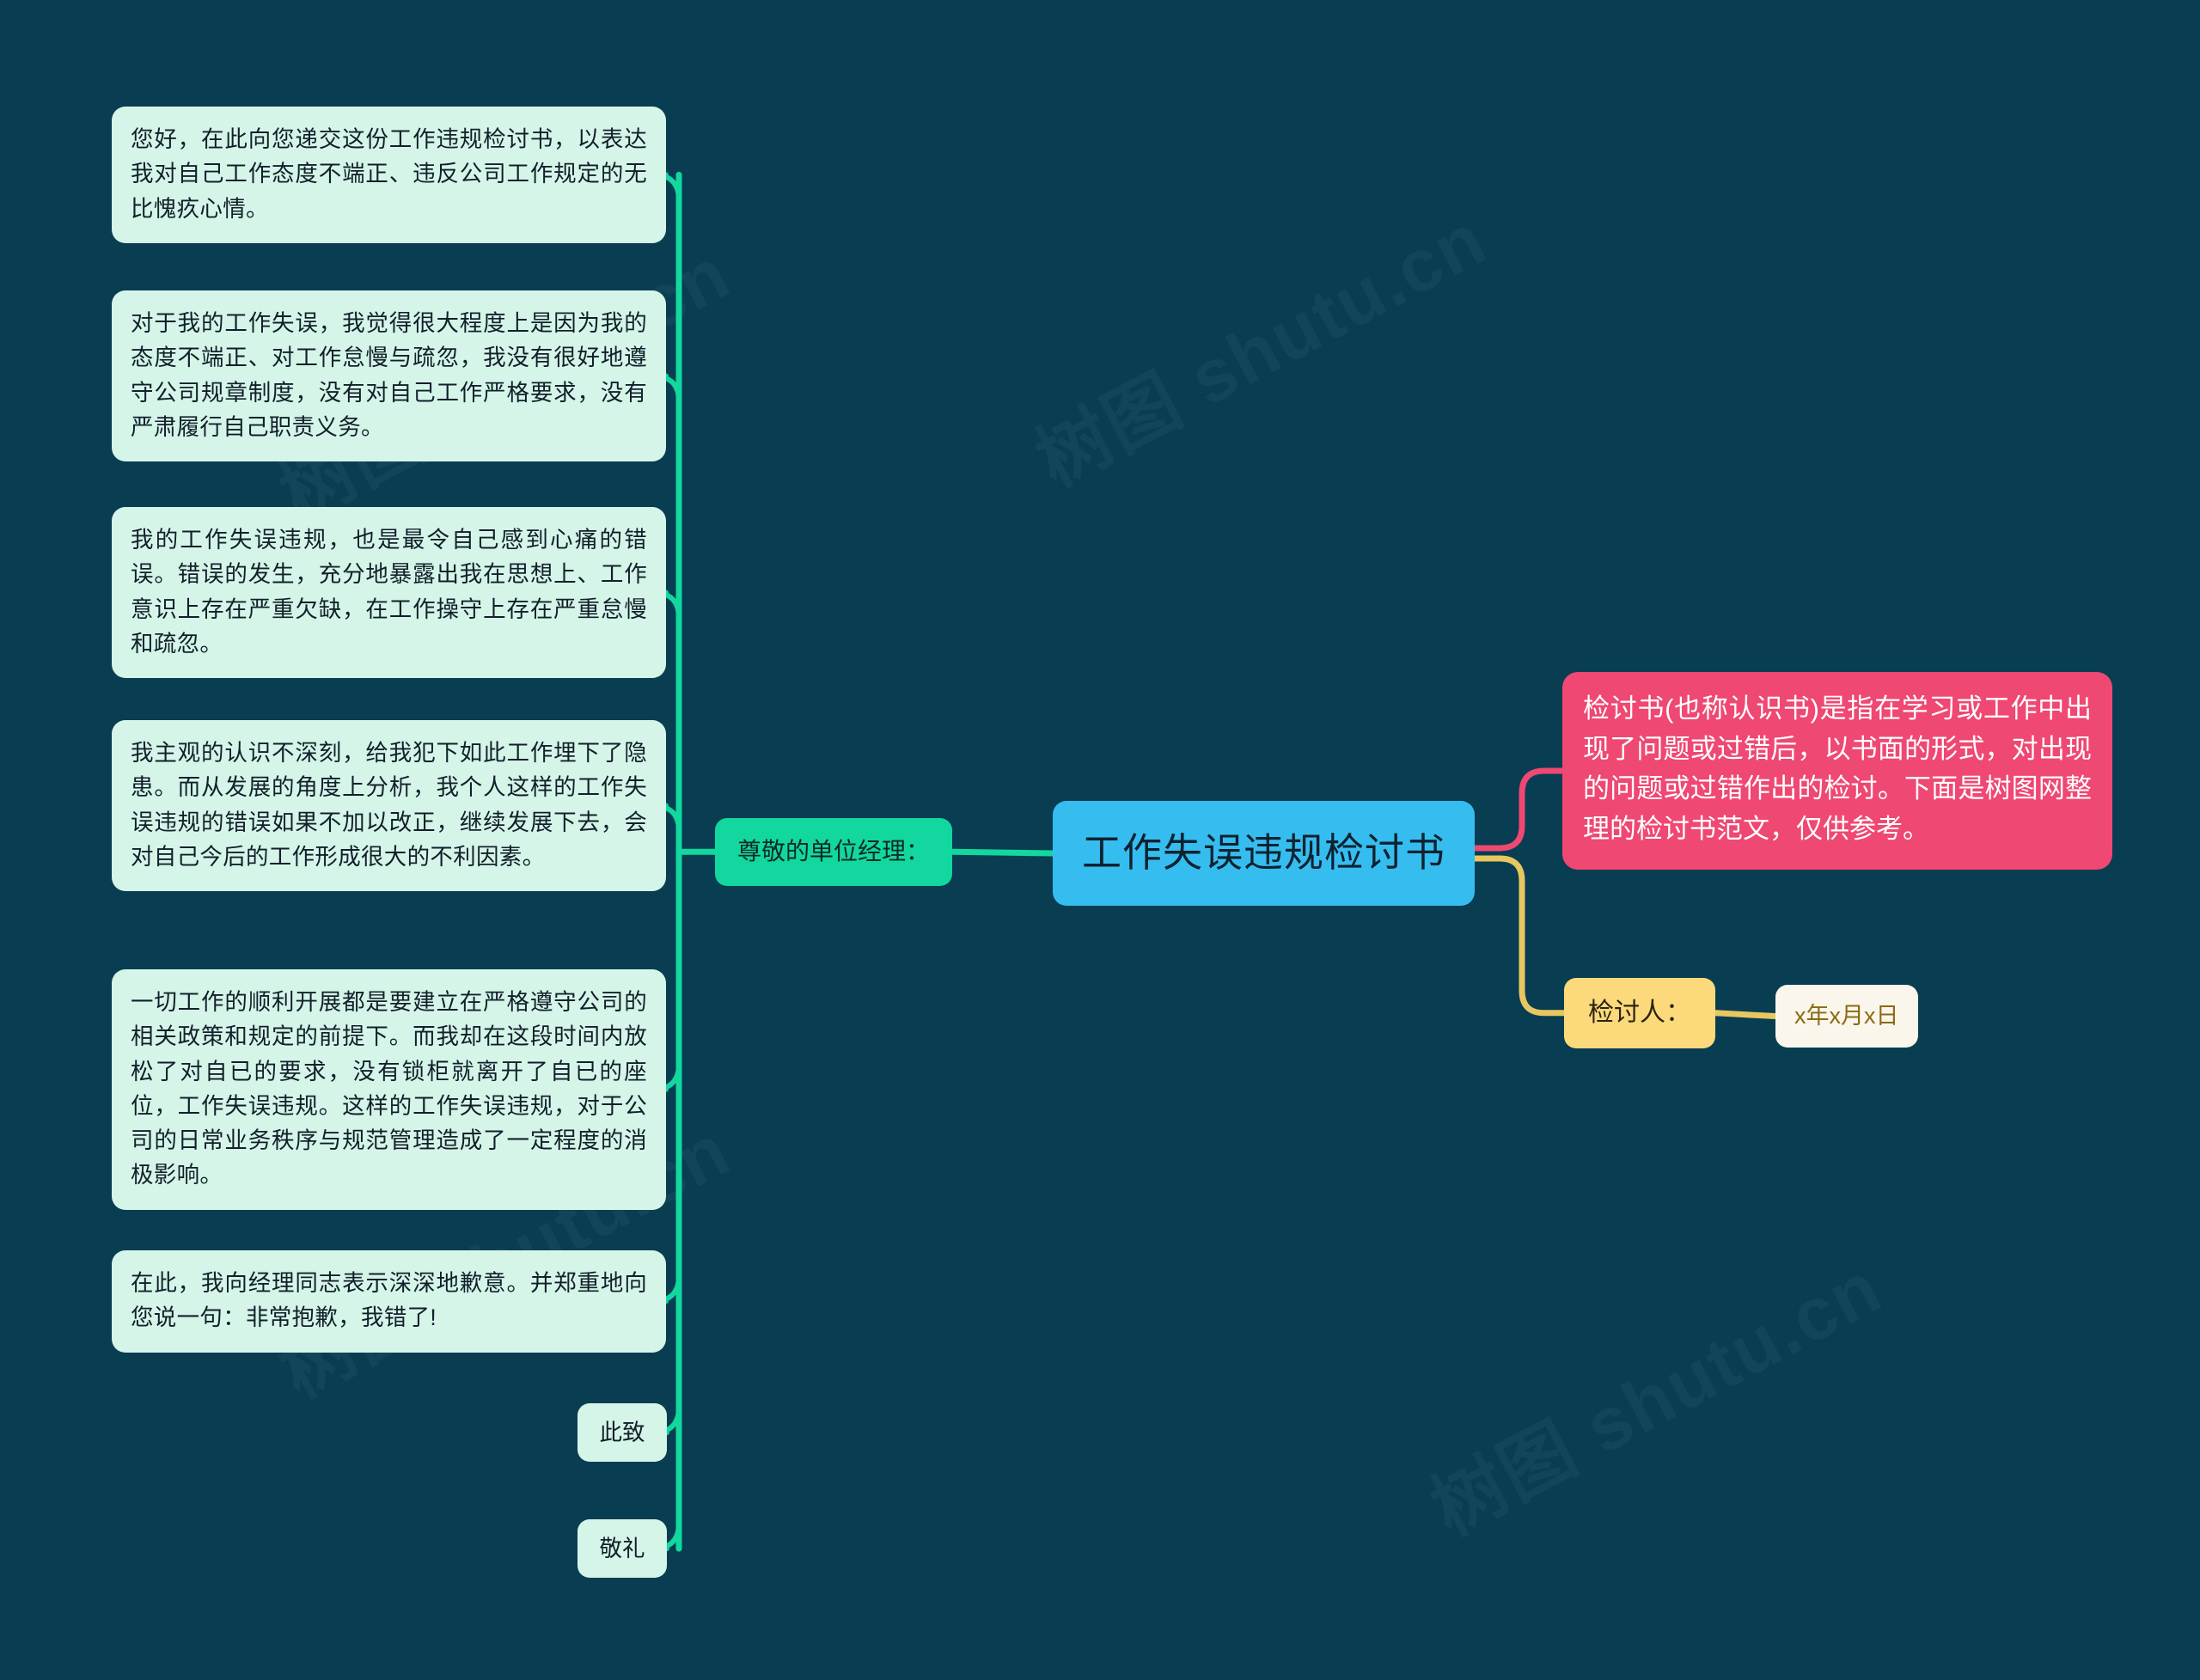 The width and height of the screenshot is (2200, 1680). What do you see at coordinates (389, 1301) in the screenshot?
I see `list-item: 在此，我向经理同志表示深深地歉意。并郑重地向您说一句：非常抱歉，我错了!` at bounding box center [389, 1301].